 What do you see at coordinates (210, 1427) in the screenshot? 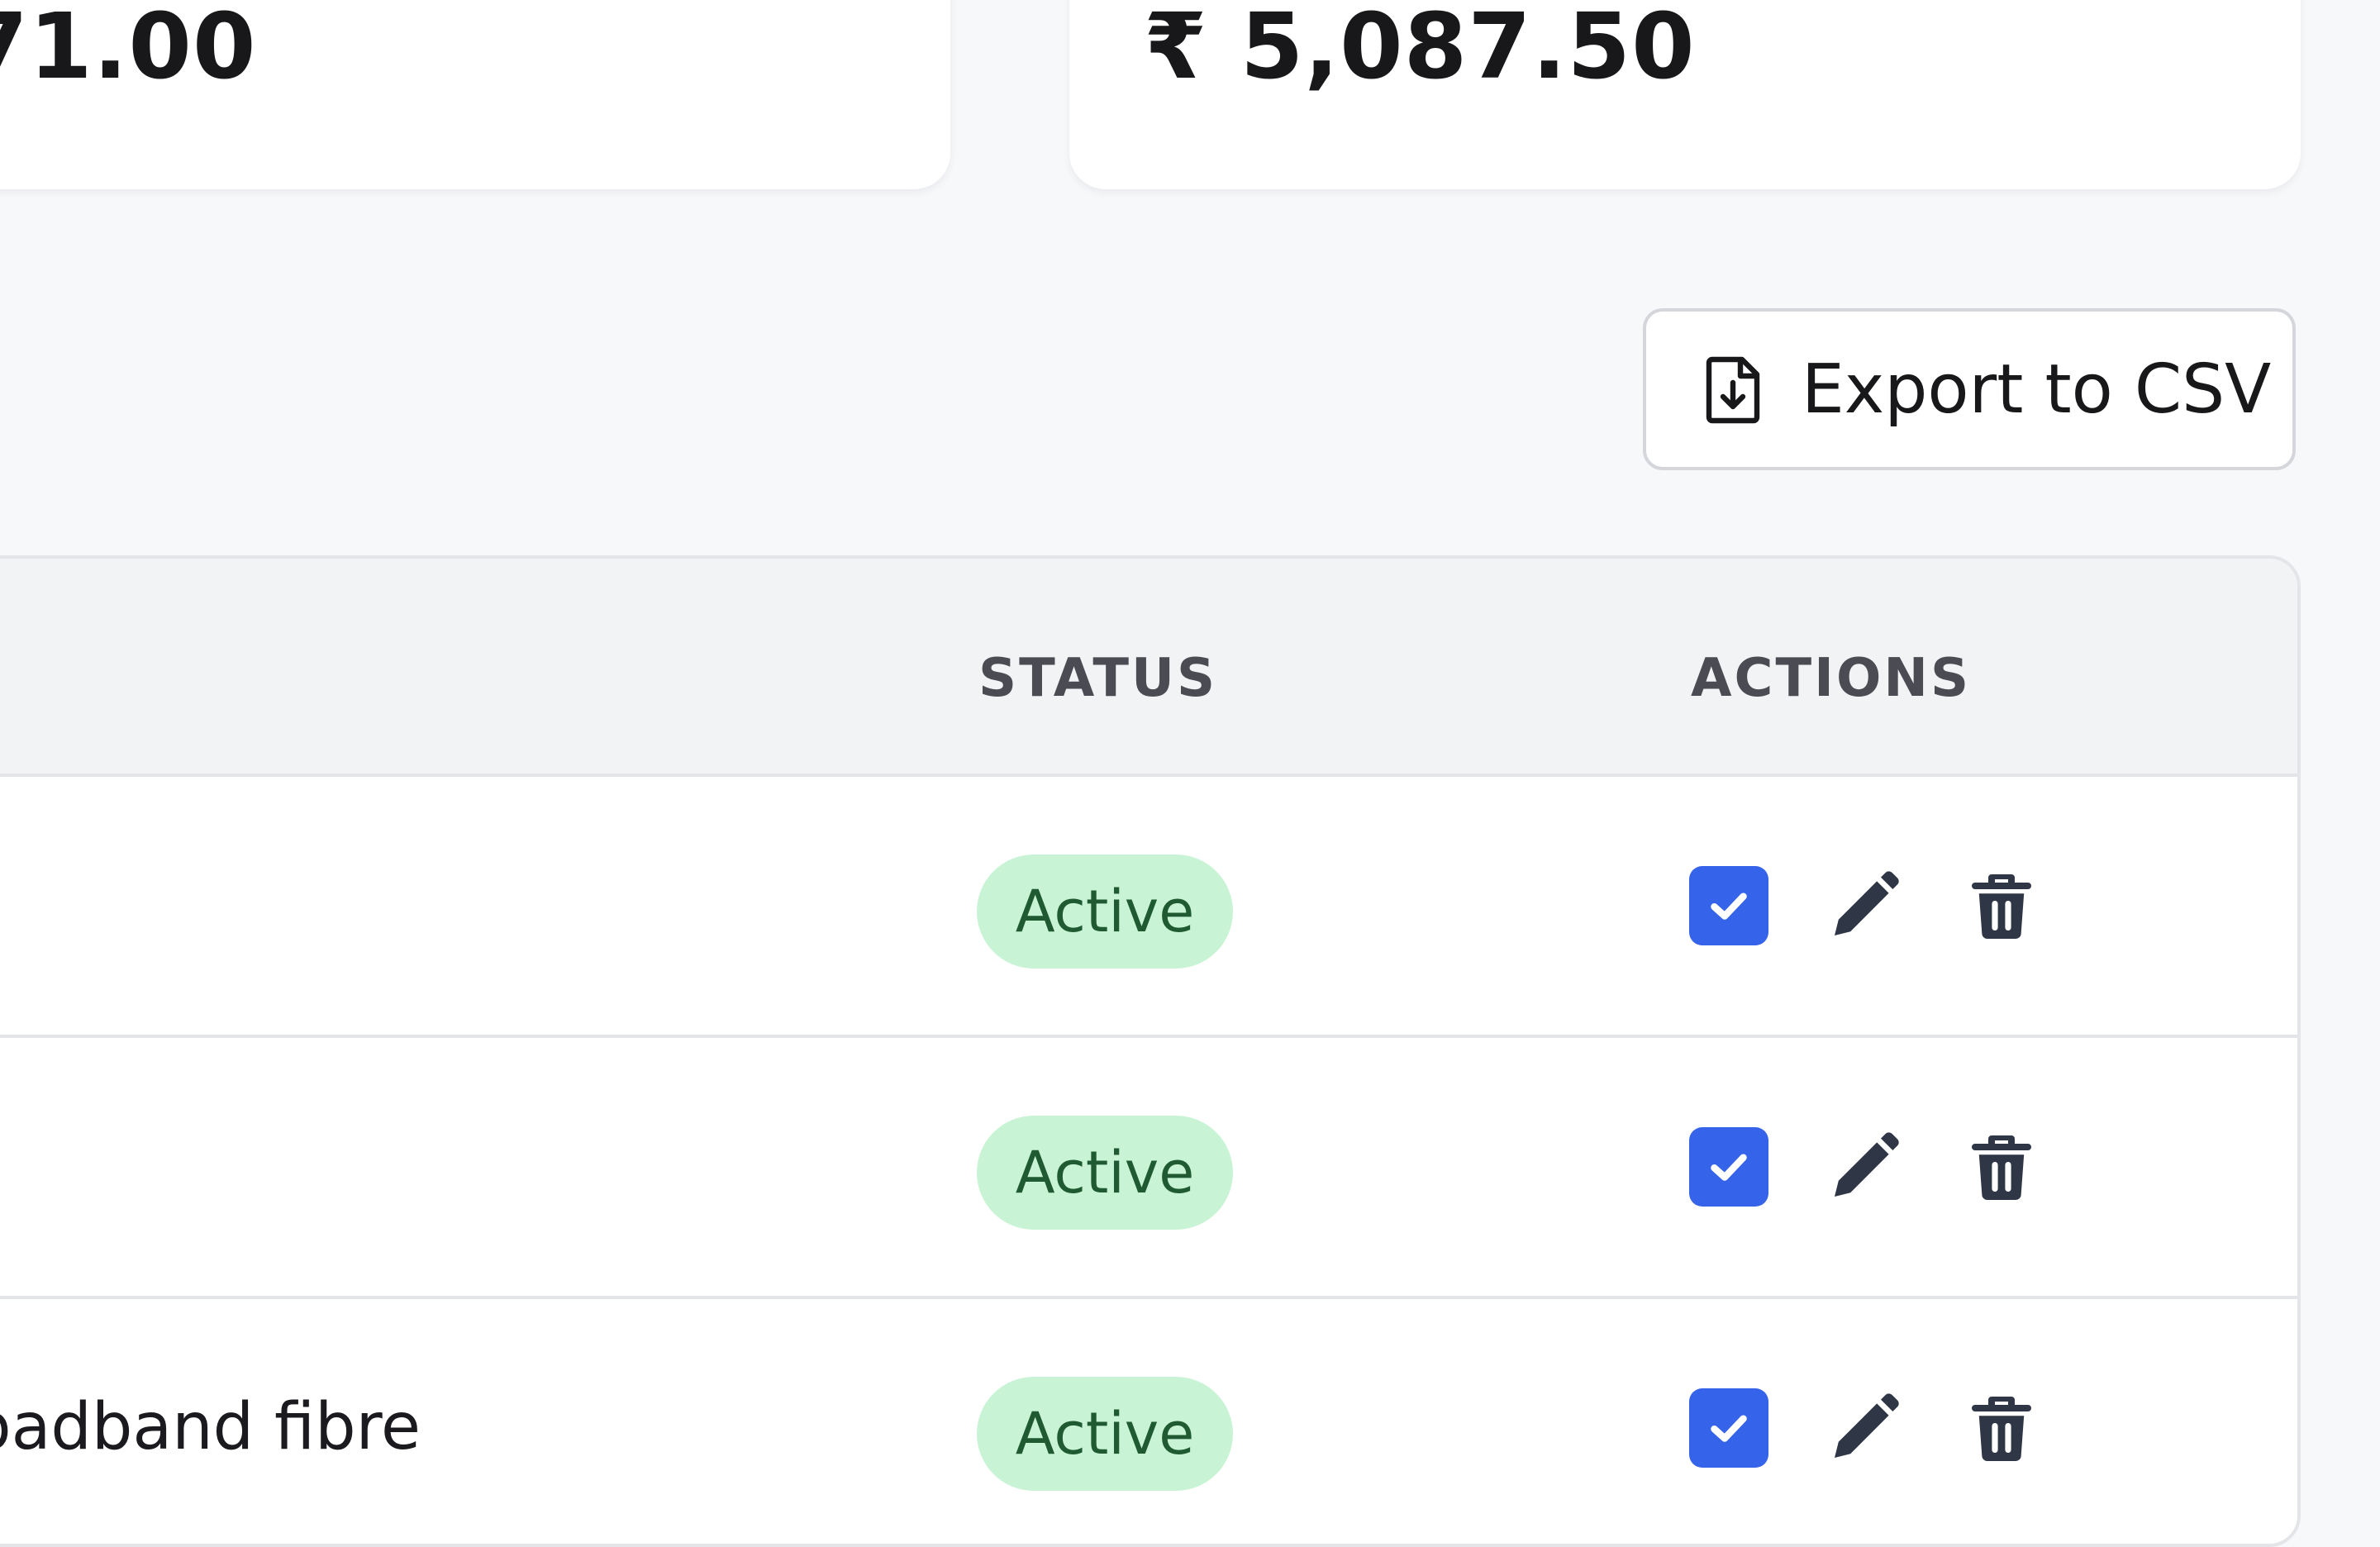
I see `row-description: broadband fibre` at bounding box center [210, 1427].